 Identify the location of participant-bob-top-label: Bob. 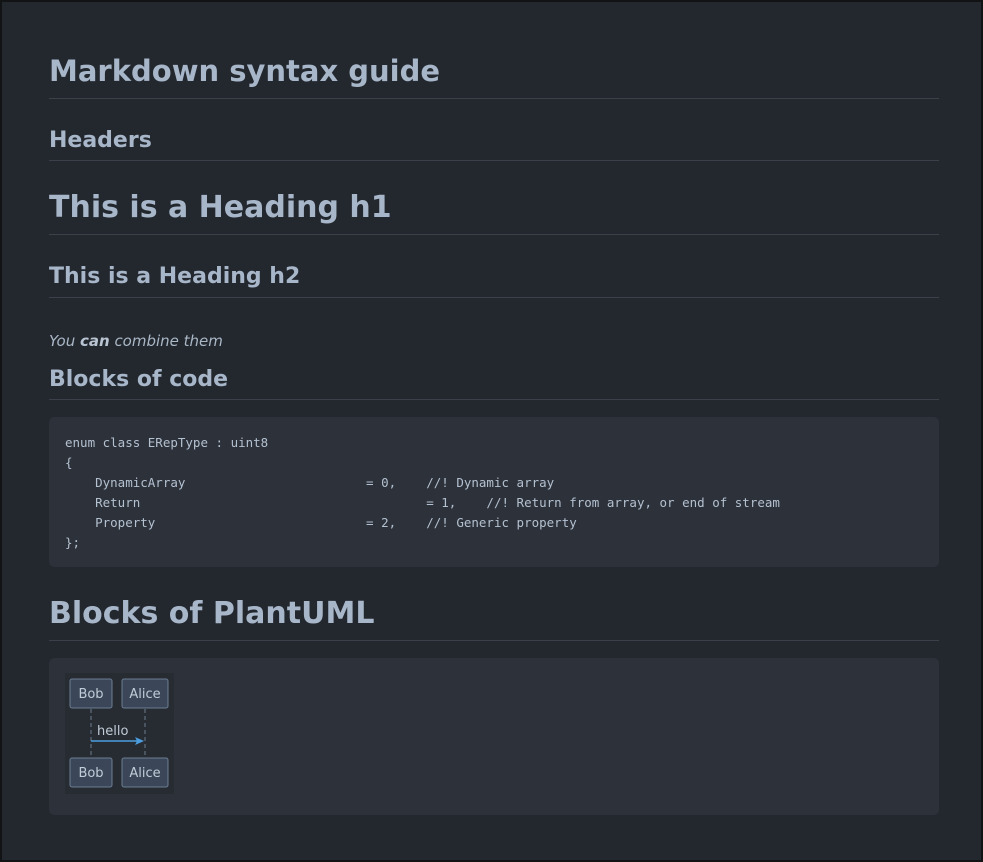
(90, 694).